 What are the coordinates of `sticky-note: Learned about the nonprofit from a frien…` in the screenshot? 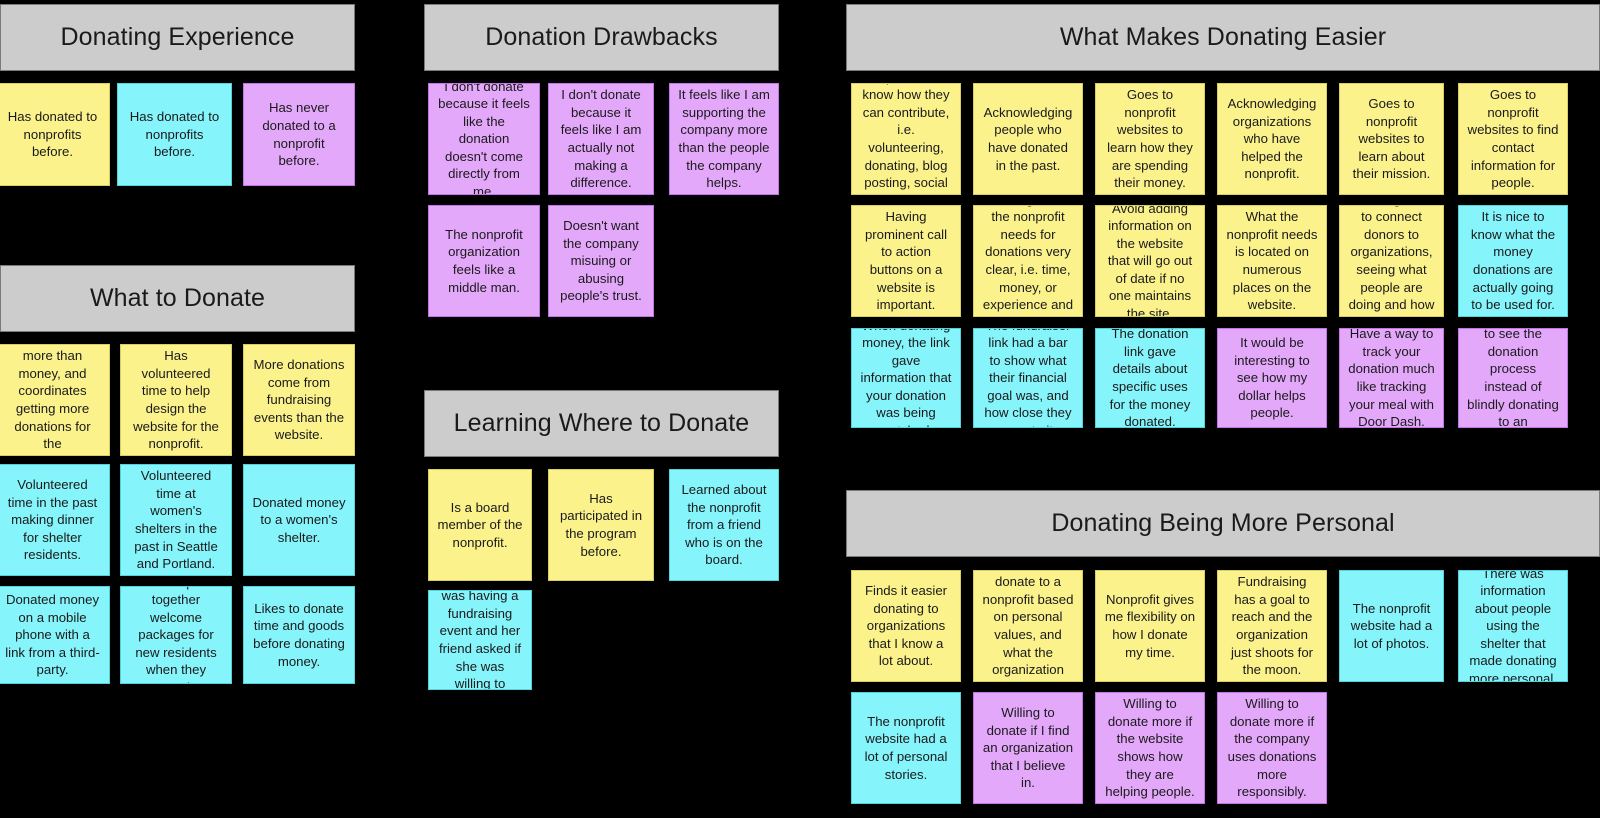 It's located at (724, 525).